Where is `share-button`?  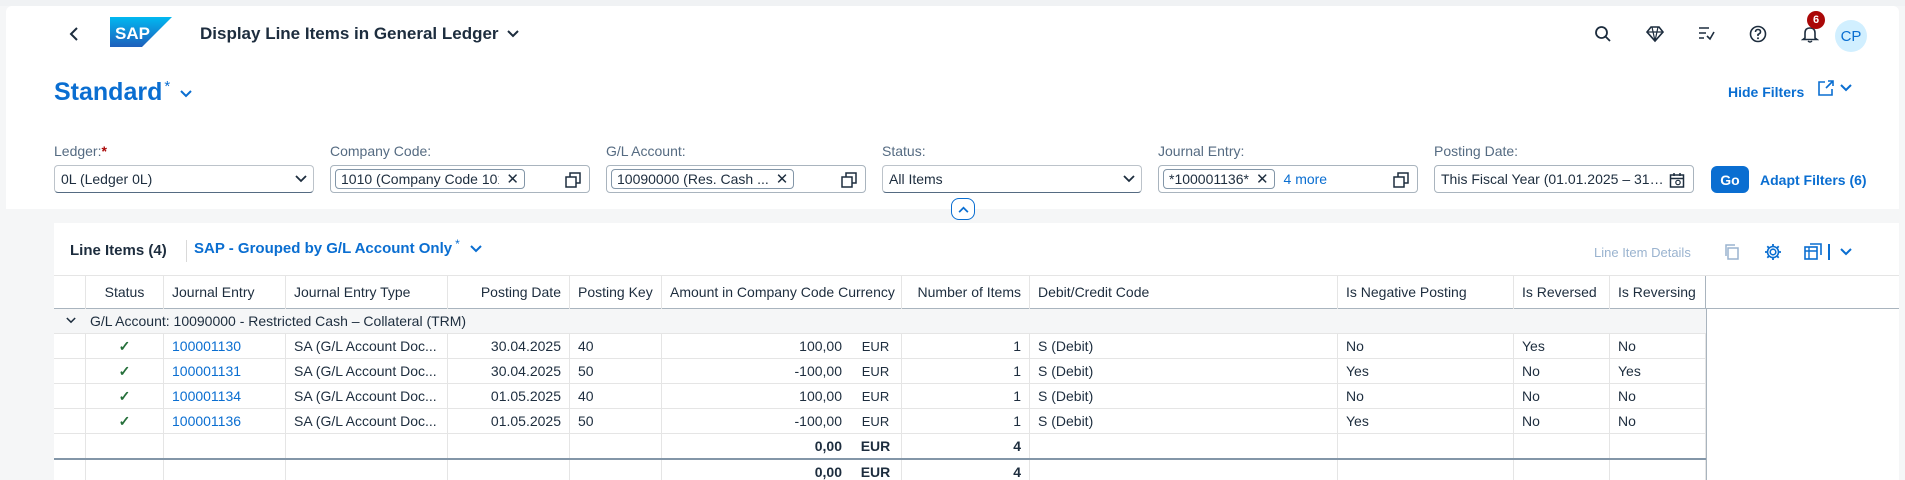
share-button is located at coordinates (1835, 88).